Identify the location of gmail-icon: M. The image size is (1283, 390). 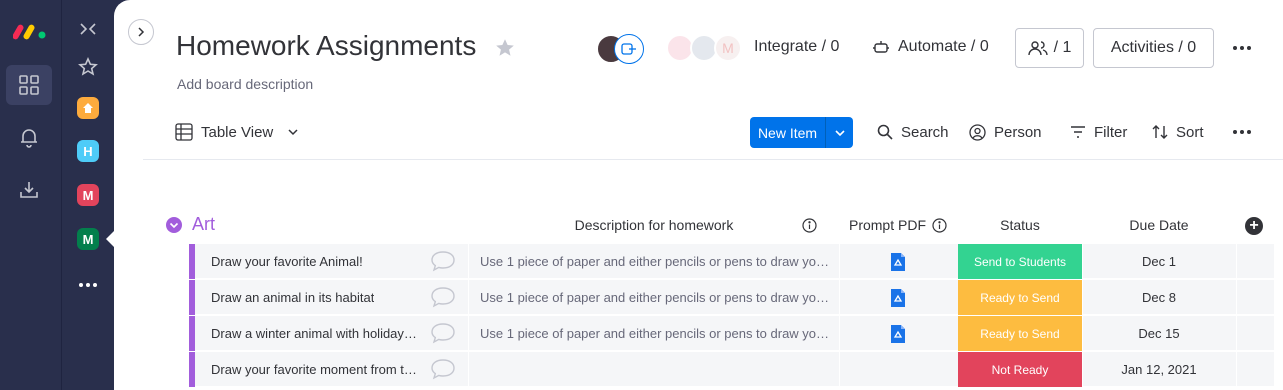
(728, 48).